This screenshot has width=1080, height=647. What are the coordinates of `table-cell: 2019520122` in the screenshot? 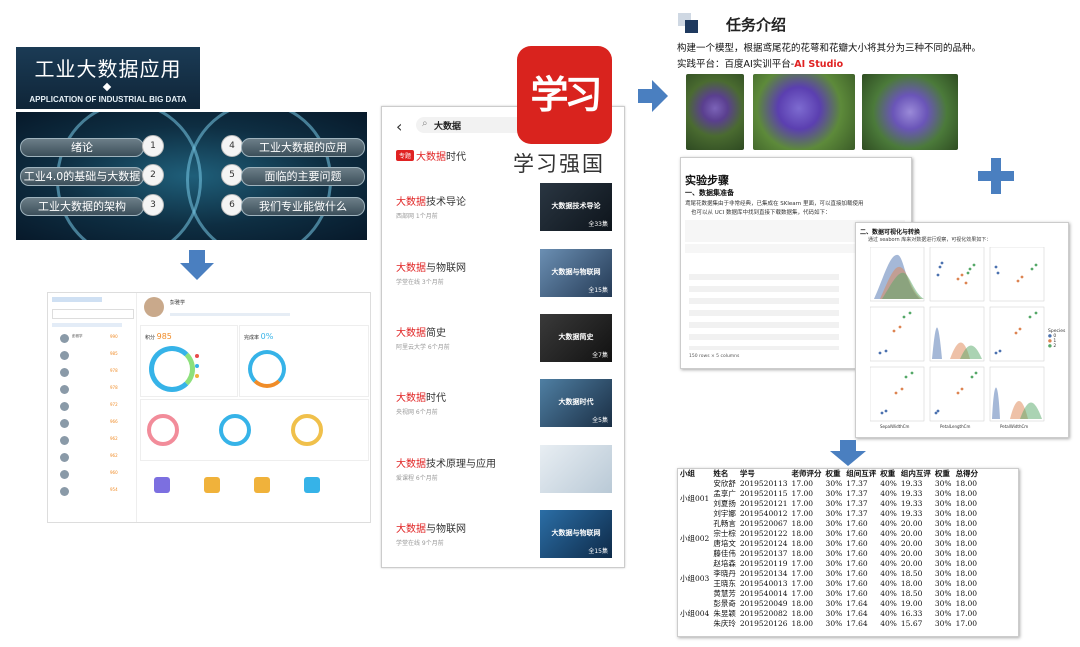 It's located at (763, 533).